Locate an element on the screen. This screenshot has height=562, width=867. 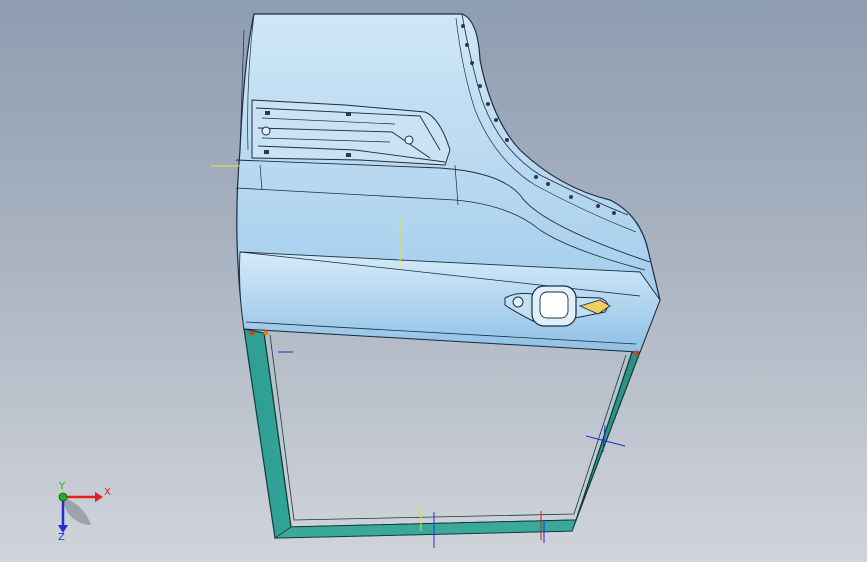
x-axis-arrow is located at coordinates (99, 497).